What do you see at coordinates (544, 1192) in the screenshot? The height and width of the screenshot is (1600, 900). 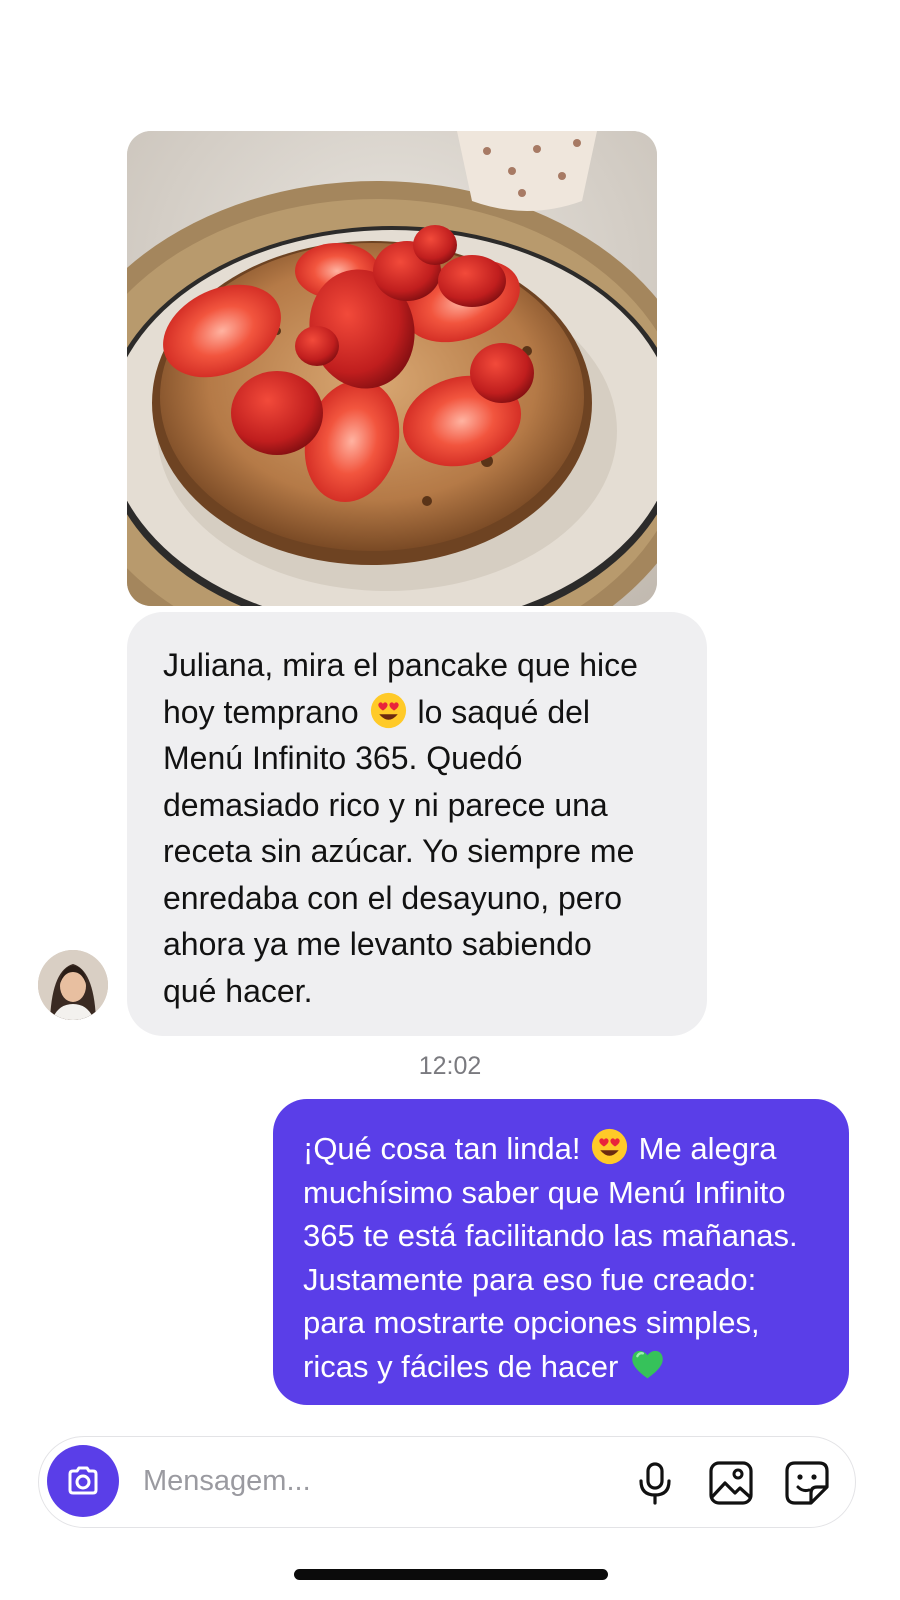 I see `sent-line-2: muchísimo saber que Menú Infinito` at bounding box center [544, 1192].